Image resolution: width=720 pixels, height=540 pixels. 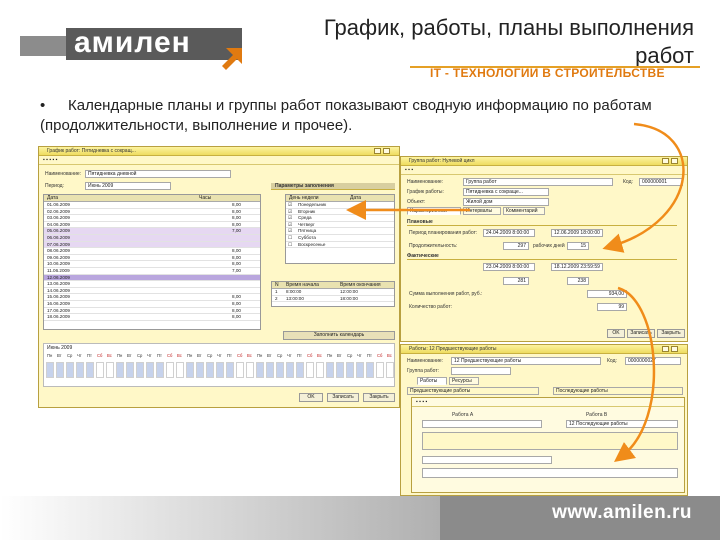 What do you see at coordinates (220, 518) in the screenshot?
I see `footer-gradient` at bounding box center [220, 518].